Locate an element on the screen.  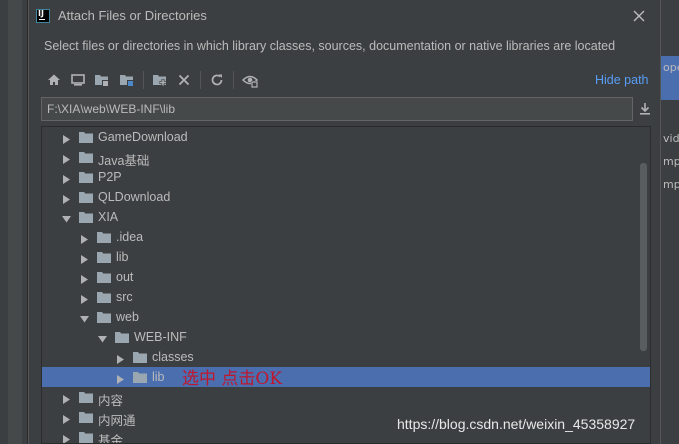
tree-item-label: classes is located at coordinates (173, 357).